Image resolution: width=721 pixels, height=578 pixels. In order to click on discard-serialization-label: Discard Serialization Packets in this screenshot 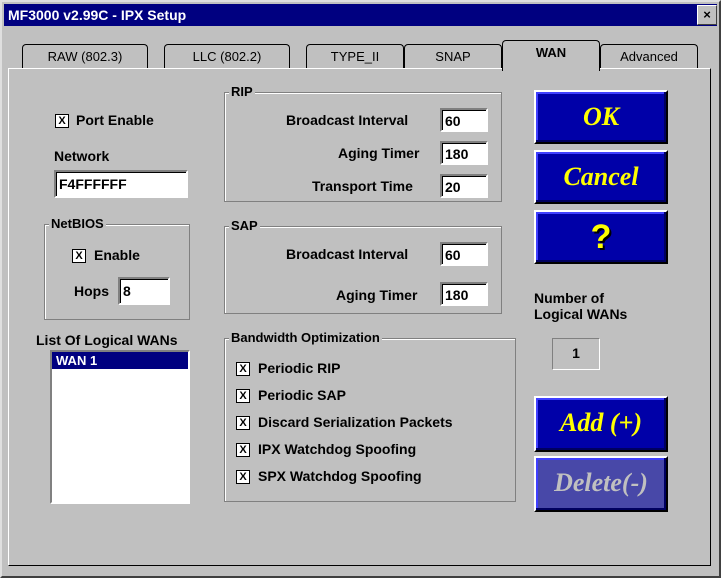, I will do `click(355, 422)`.